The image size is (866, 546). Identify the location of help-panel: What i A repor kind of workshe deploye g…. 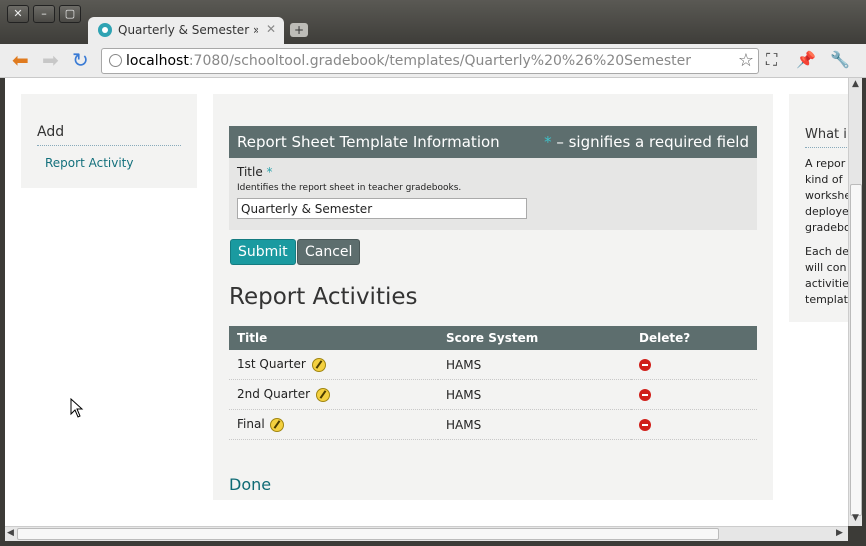
(818, 208).